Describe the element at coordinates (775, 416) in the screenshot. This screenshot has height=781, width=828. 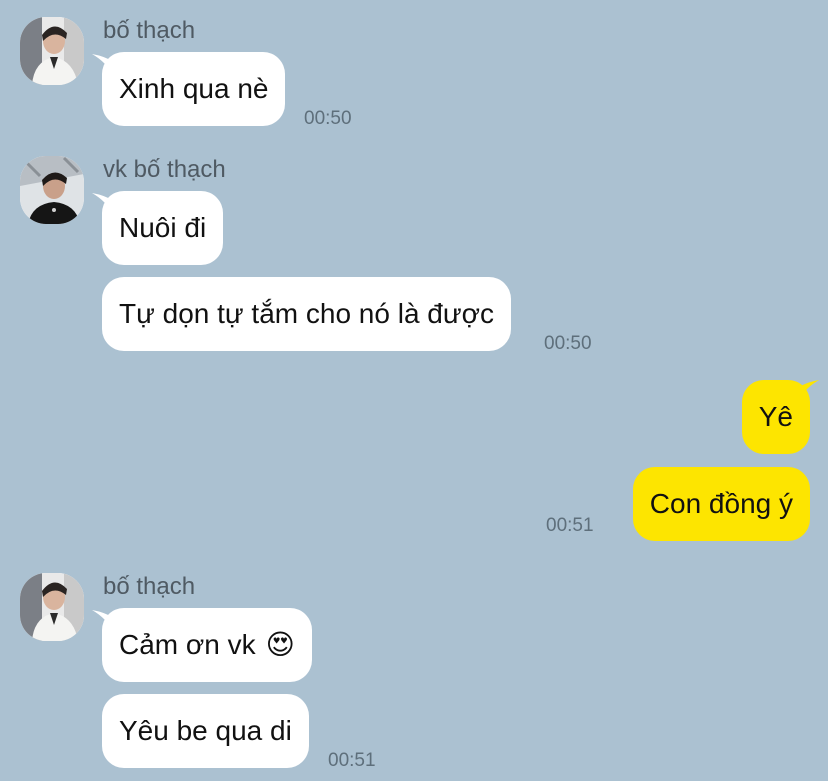
I see `message-text: Yê` at that location.